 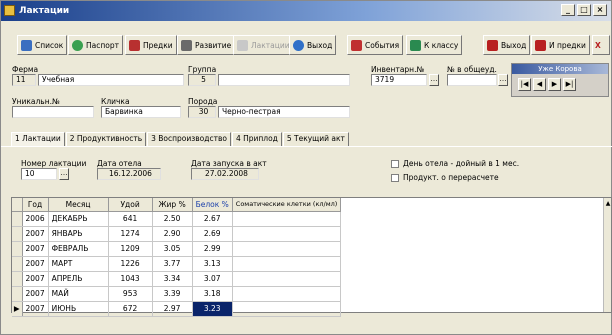 What do you see at coordinates (375, 45) in the screenshot?
I see `events-button: События` at bounding box center [375, 45].